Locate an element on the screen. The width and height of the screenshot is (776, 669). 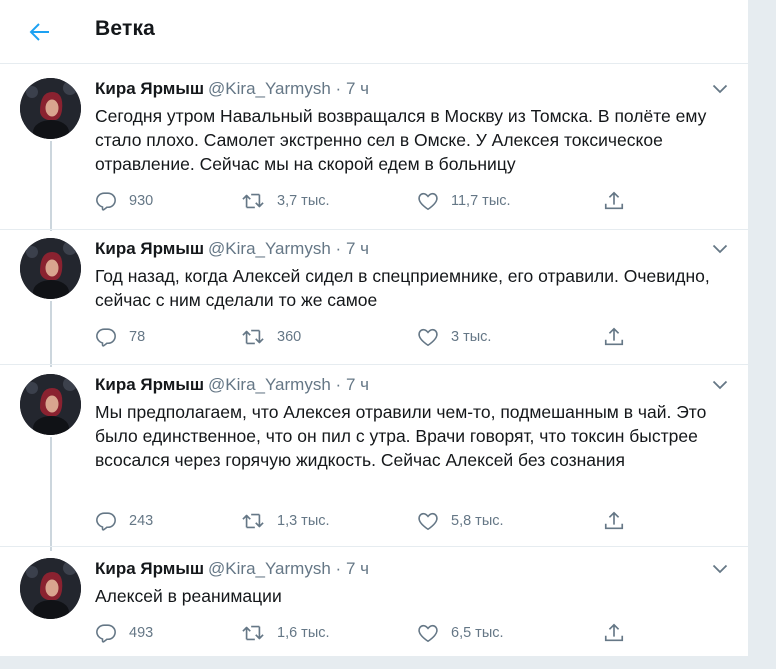
retweet-button: 360 is located at coordinates (271, 337).